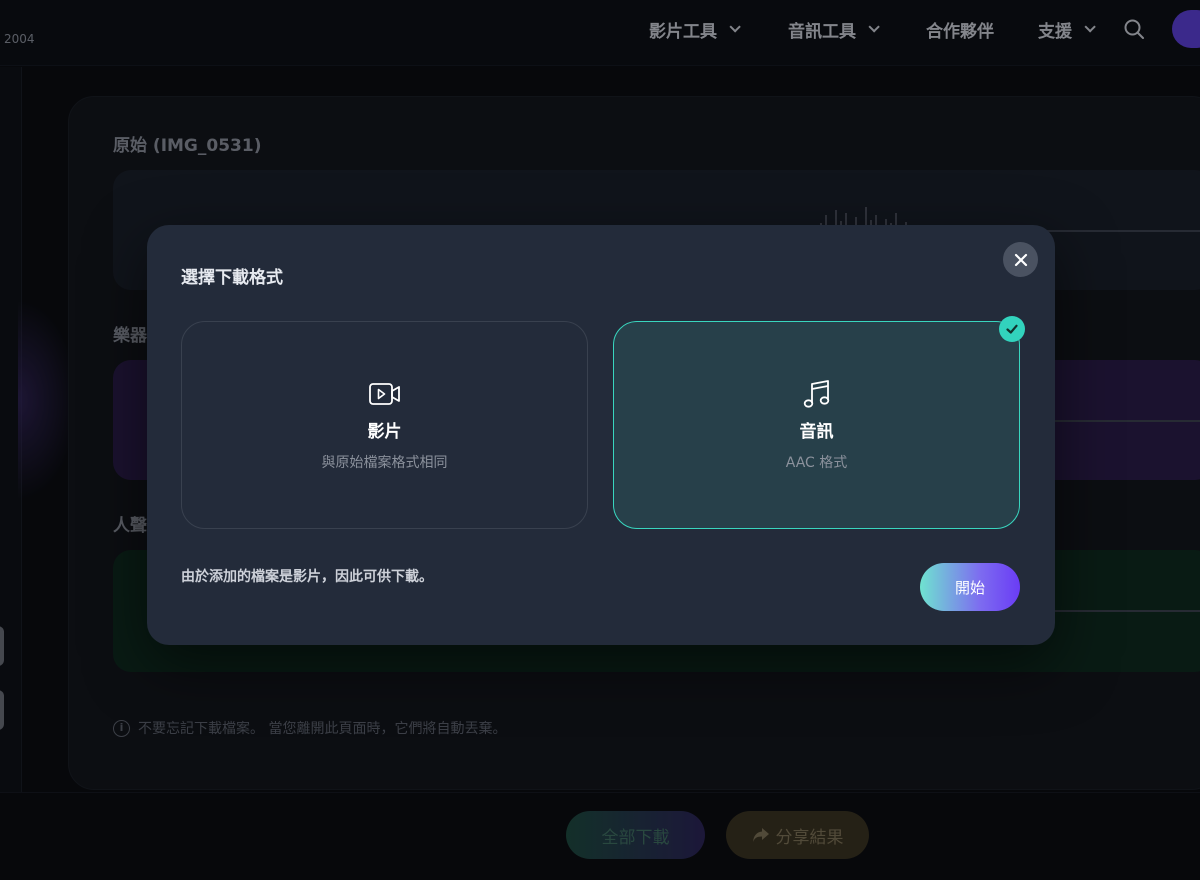 This screenshot has height=880, width=1200. I want to click on close-icon, so click(1020, 259).